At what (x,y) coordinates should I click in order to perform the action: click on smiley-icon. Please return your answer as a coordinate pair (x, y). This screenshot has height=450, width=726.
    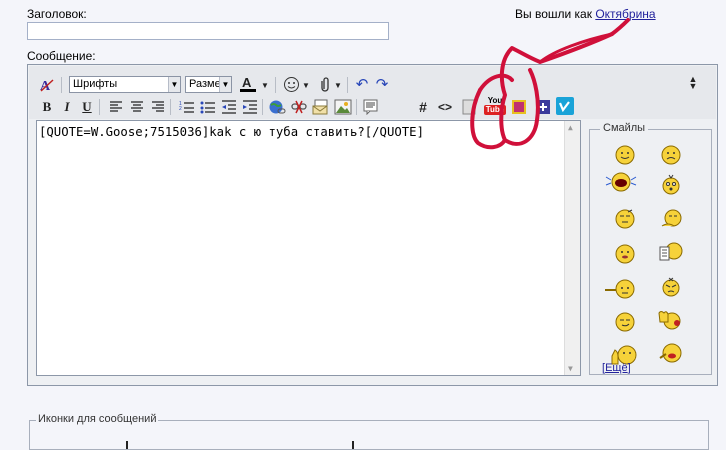
    Looking at the image, I should click on (291, 84).